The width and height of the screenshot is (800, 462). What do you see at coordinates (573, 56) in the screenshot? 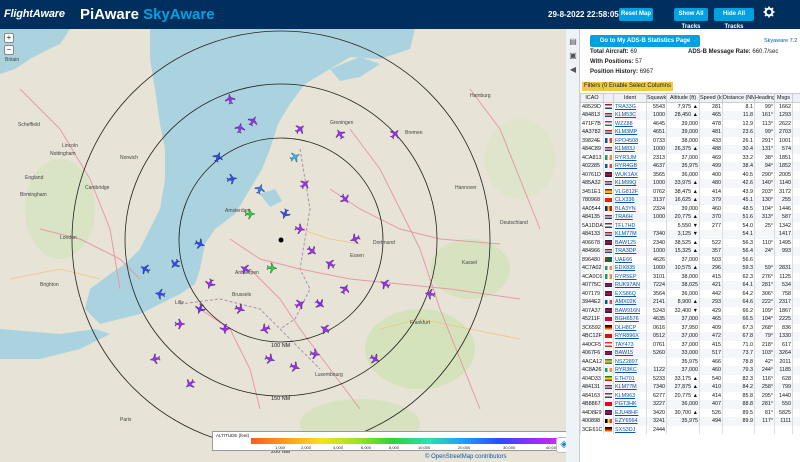
I see `fullscreen-icon: ▣` at bounding box center [573, 56].